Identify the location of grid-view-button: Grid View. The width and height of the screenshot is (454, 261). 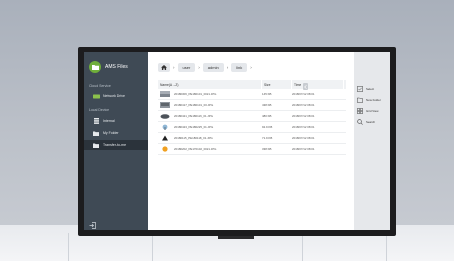
(367, 111).